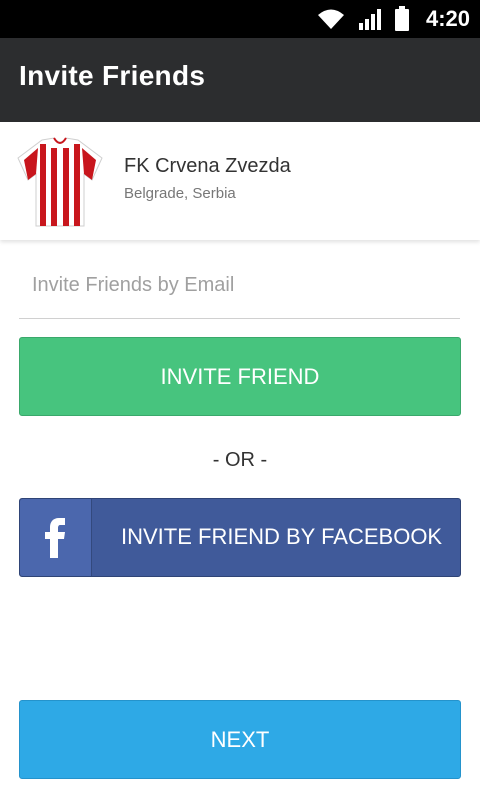  What do you see at coordinates (239, 290) in the screenshot?
I see `email-field: Invite Friends by Email` at bounding box center [239, 290].